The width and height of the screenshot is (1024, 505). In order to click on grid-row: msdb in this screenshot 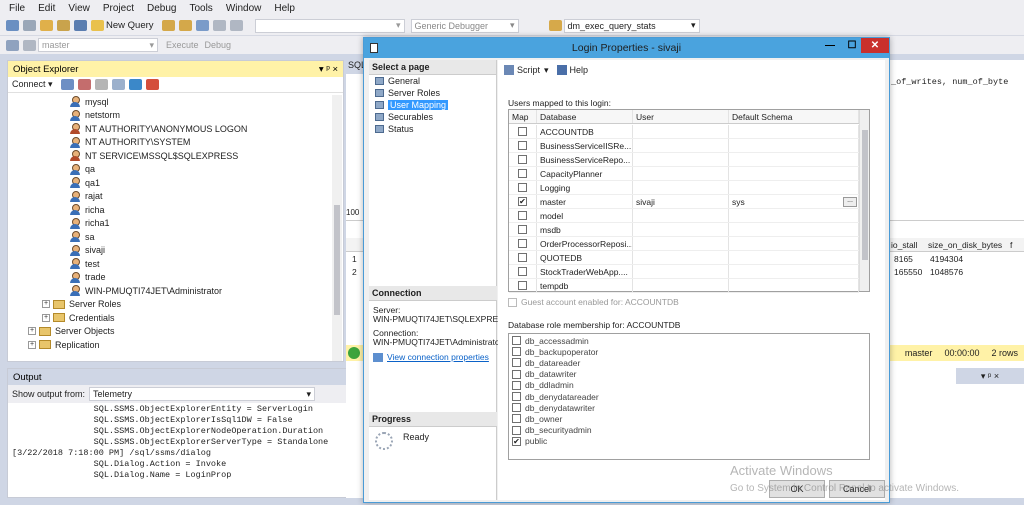, I will do `click(684, 230)`.